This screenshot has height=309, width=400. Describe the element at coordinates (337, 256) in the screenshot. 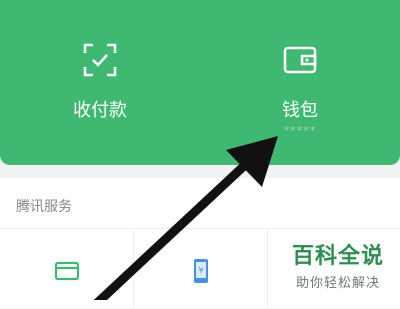

I see `watermark-title: 百科全说` at that location.